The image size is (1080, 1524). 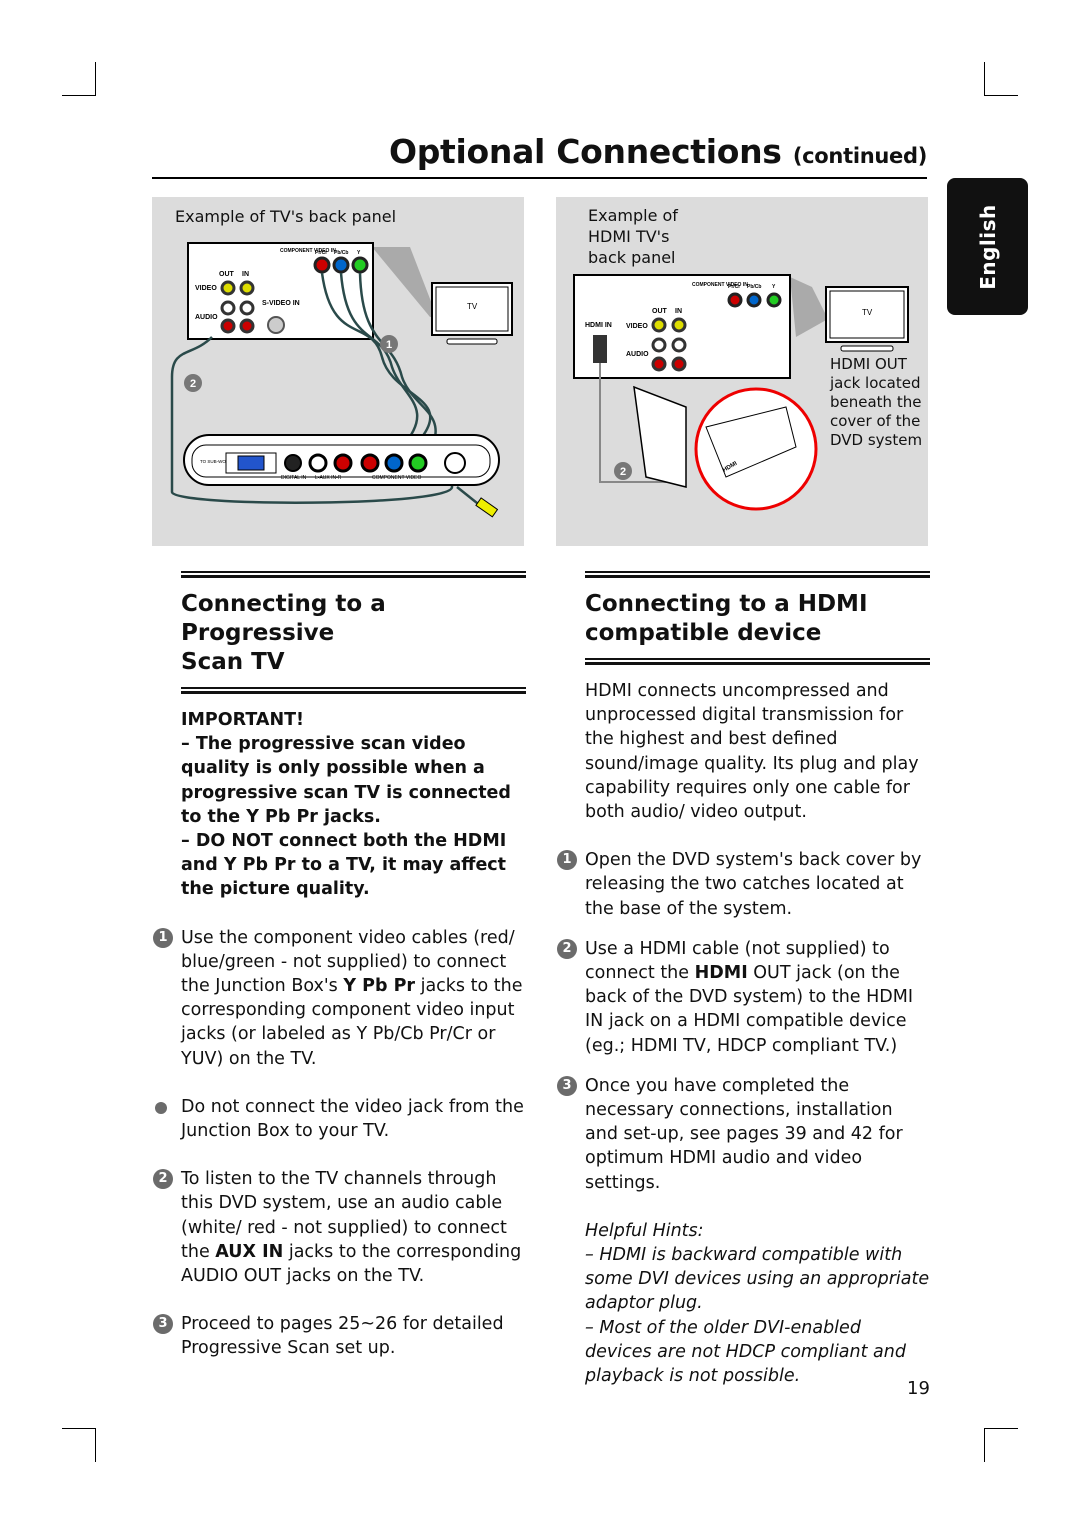 What do you see at coordinates (644, 1230) in the screenshot?
I see `hints-title: Helpful Hints:` at bounding box center [644, 1230].